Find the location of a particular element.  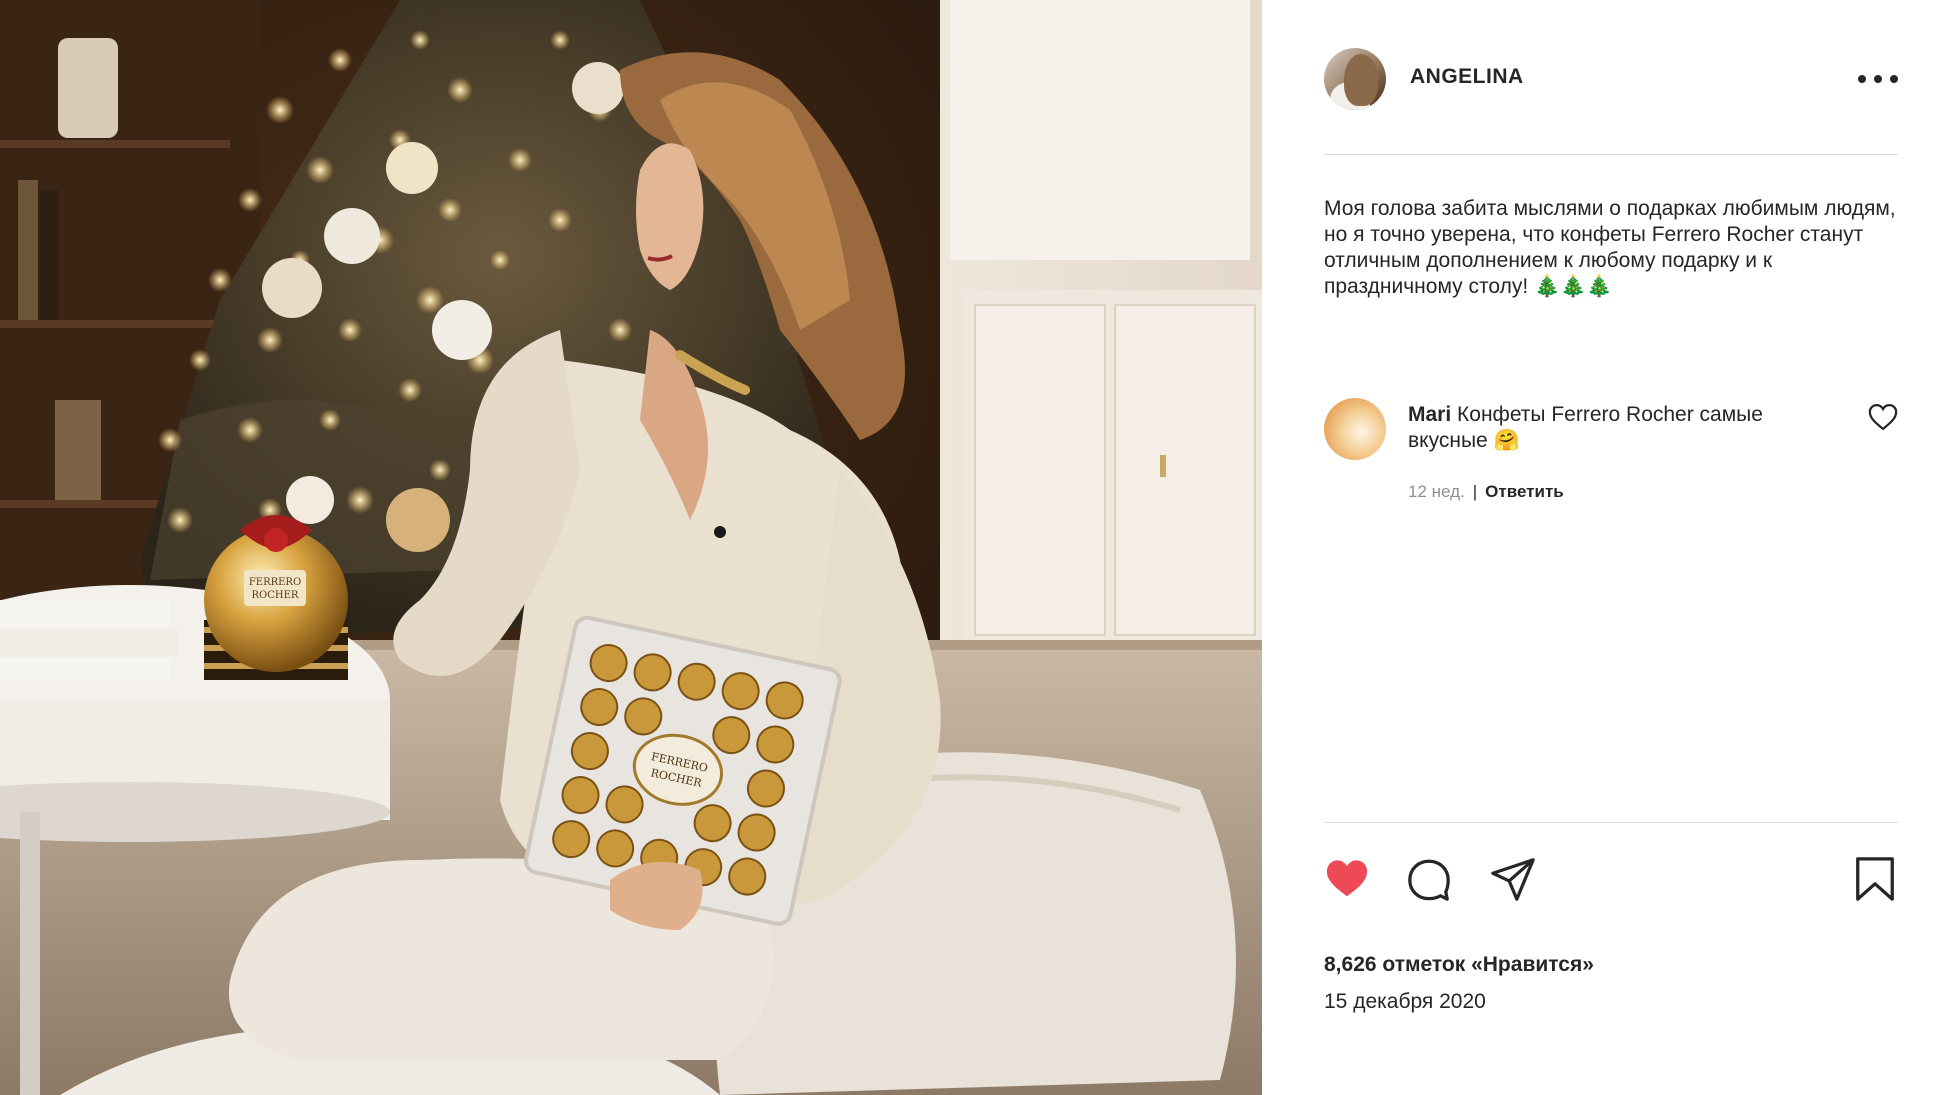

comment-meta: 12 нед. | Ответить is located at coordinates (1486, 491).